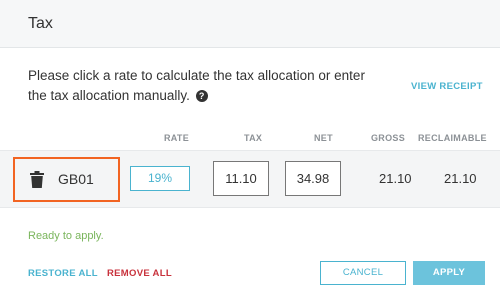 The height and width of the screenshot is (302, 500). What do you see at coordinates (139, 273) in the screenshot?
I see `remove-all-link: REMOVE ALL` at bounding box center [139, 273].